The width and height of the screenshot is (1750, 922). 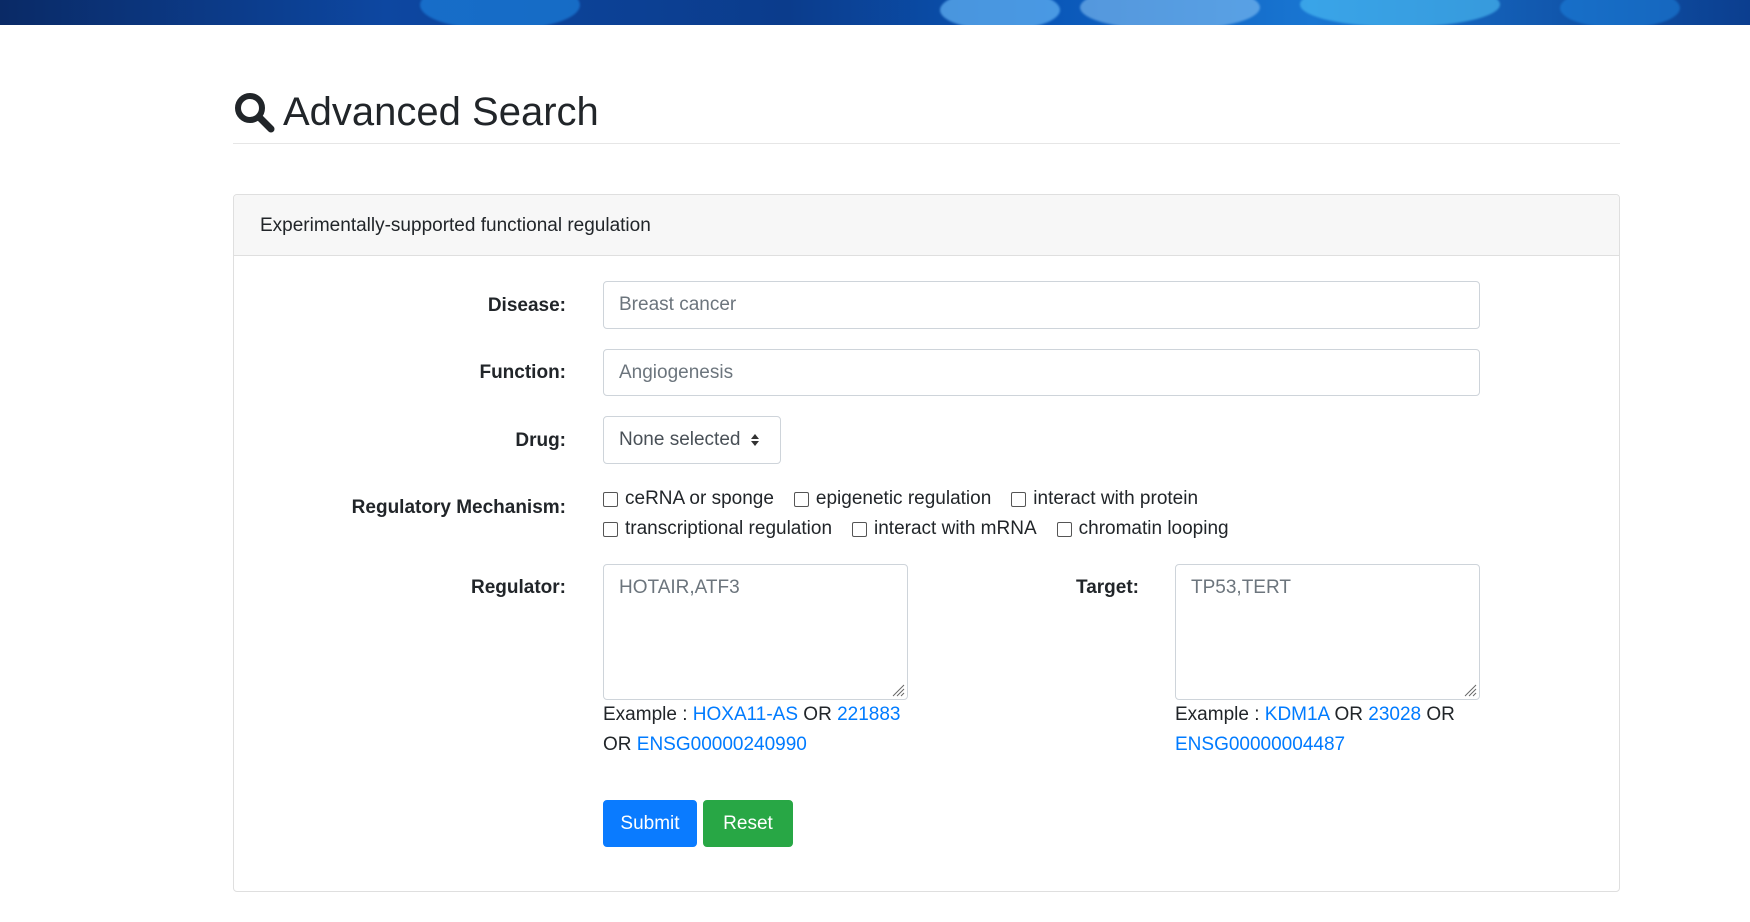 I want to click on target-placeholder: TP53,TERT, so click(x=1241, y=587).